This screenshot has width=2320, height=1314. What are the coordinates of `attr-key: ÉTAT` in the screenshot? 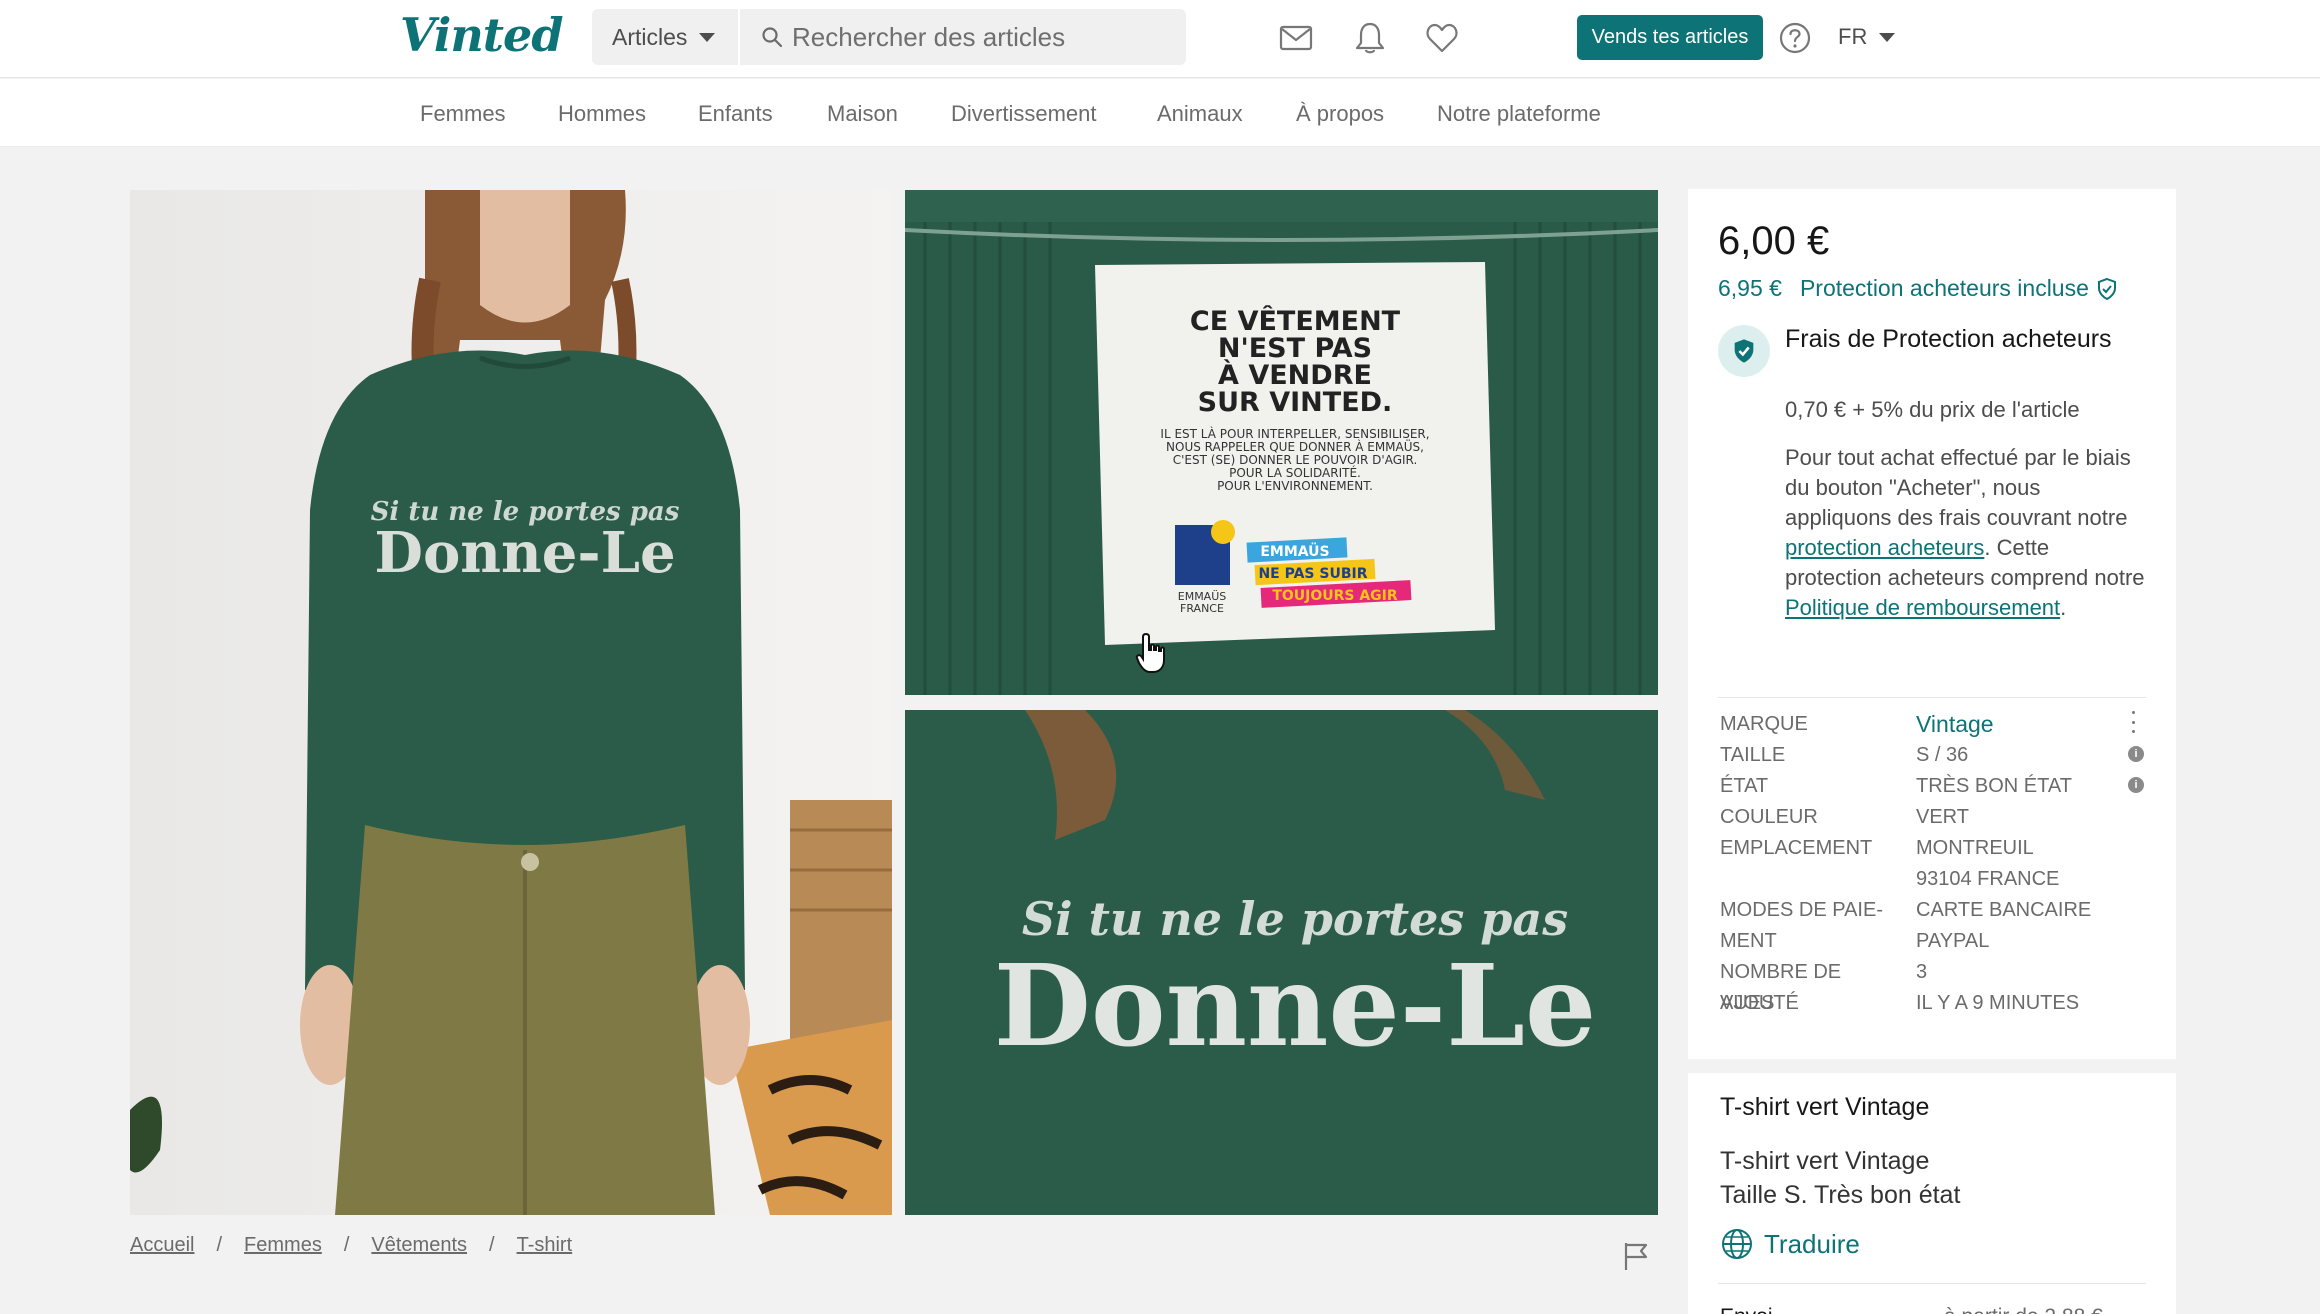 It's located at (1744, 786).